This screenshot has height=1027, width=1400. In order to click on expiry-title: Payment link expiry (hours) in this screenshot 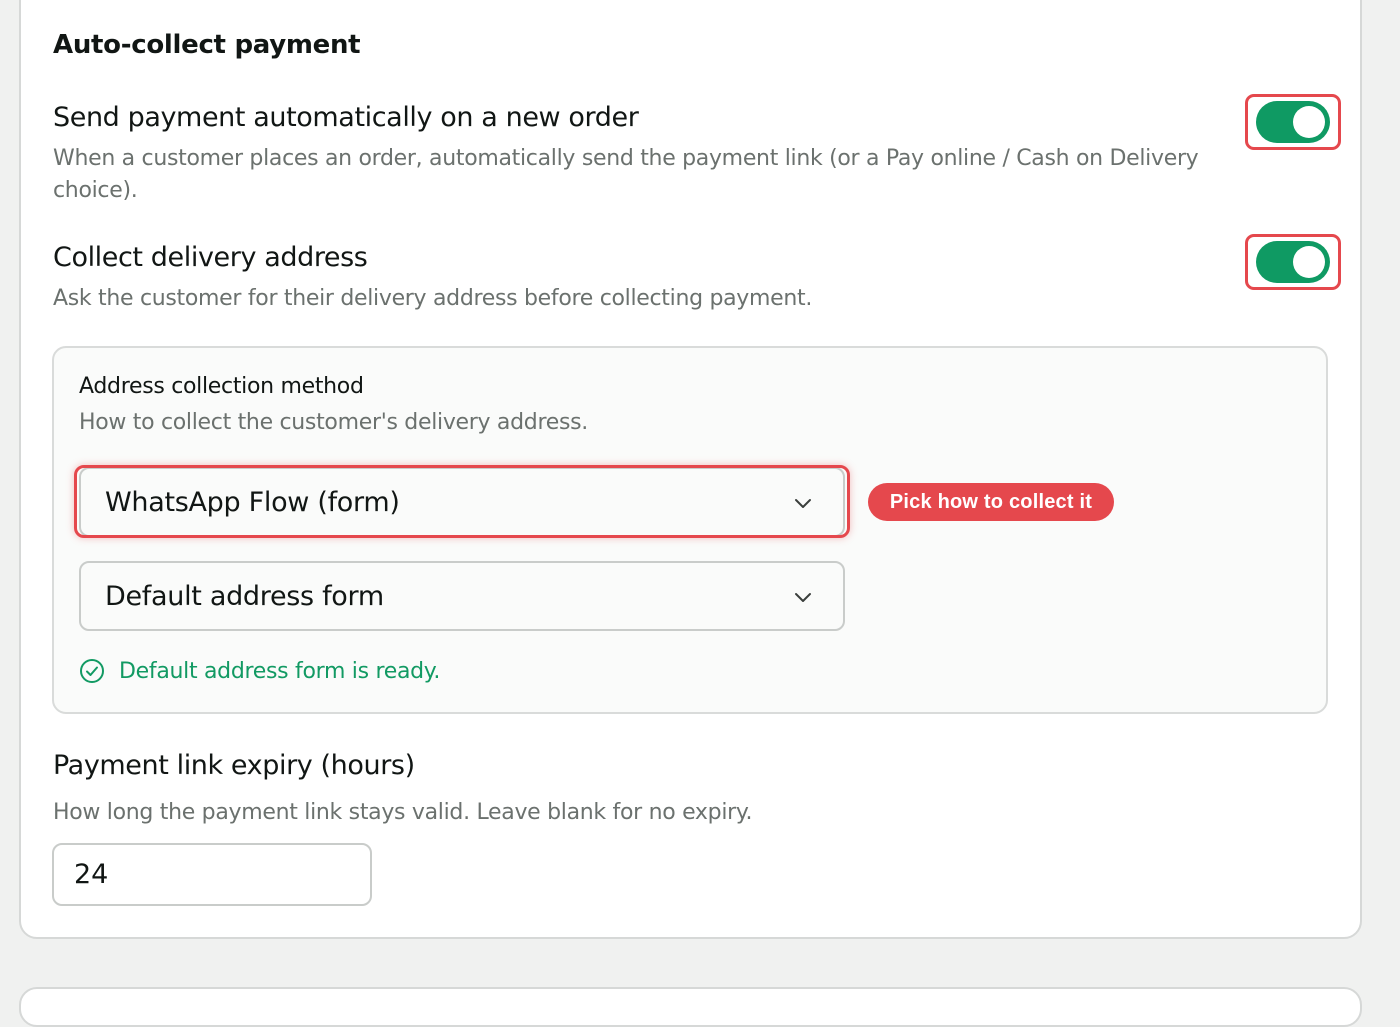, I will do `click(234, 765)`.